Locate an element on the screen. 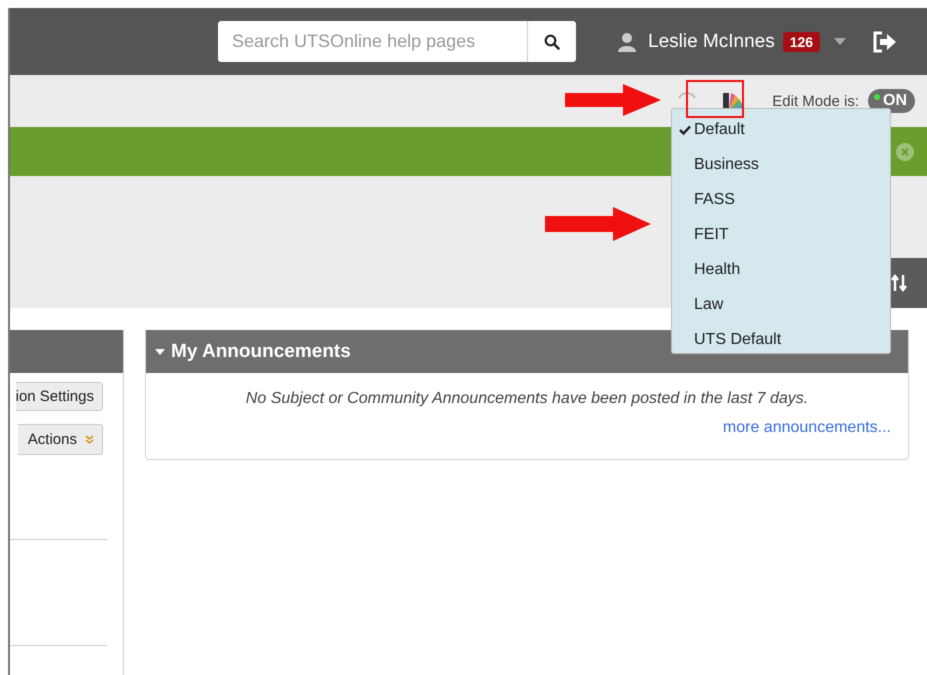  user-icon is located at coordinates (627, 42).